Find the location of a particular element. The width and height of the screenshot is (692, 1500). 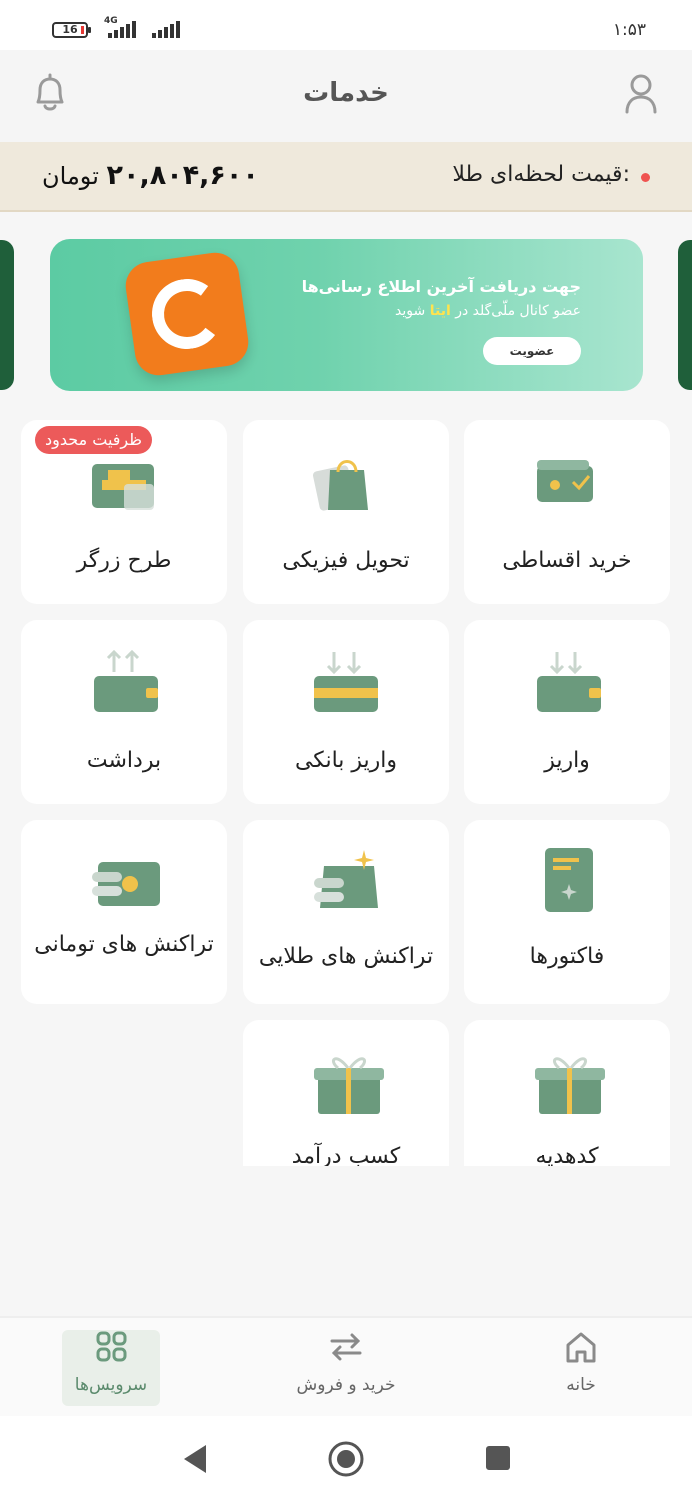

gold-price-bar: قیمت لحظه‌ای طلا: ۲۰,۸۰۴,۶۰۰ تومان is located at coordinates (346, 177).